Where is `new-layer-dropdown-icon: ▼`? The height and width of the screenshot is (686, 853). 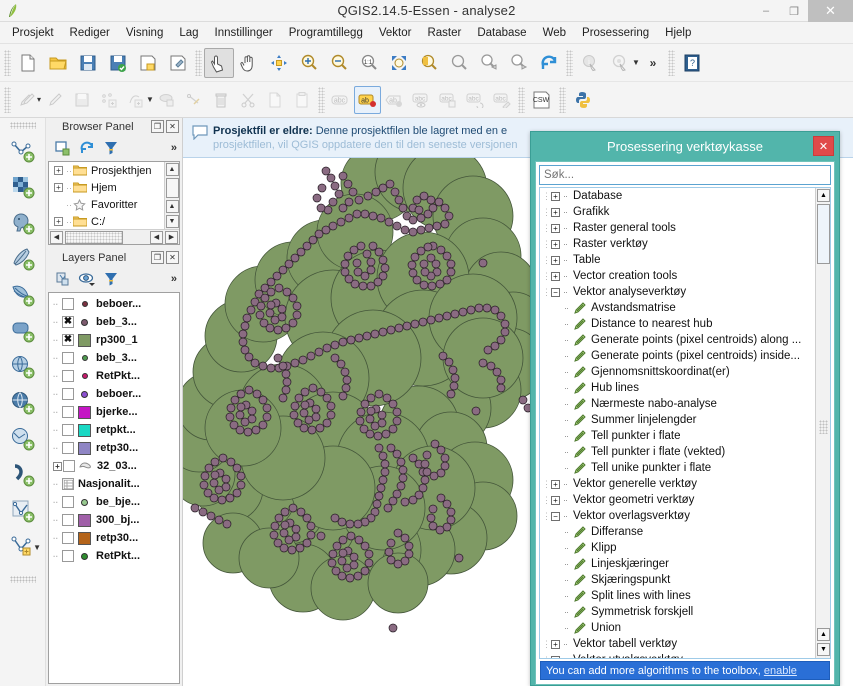 new-layer-dropdown-icon: ▼ is located at coordinates (37, 547).